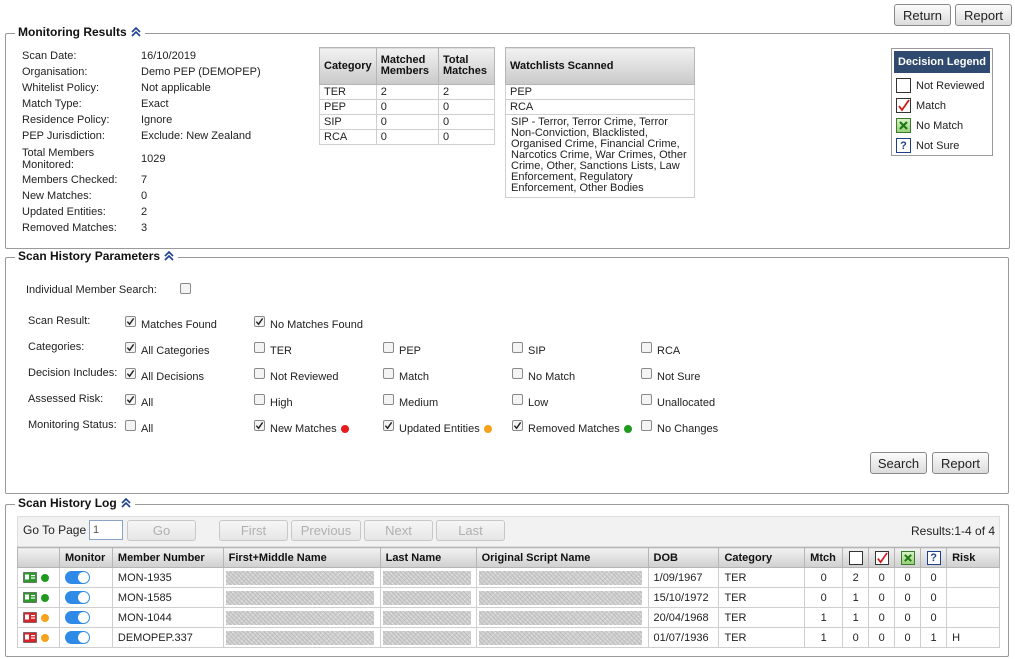 This screenshot has height=659, width=1015. What do you see at coordinates (562, 557) in the screenshot?
I see `col-original-script-name: Original Script Name` at bounding box center [562, 557].